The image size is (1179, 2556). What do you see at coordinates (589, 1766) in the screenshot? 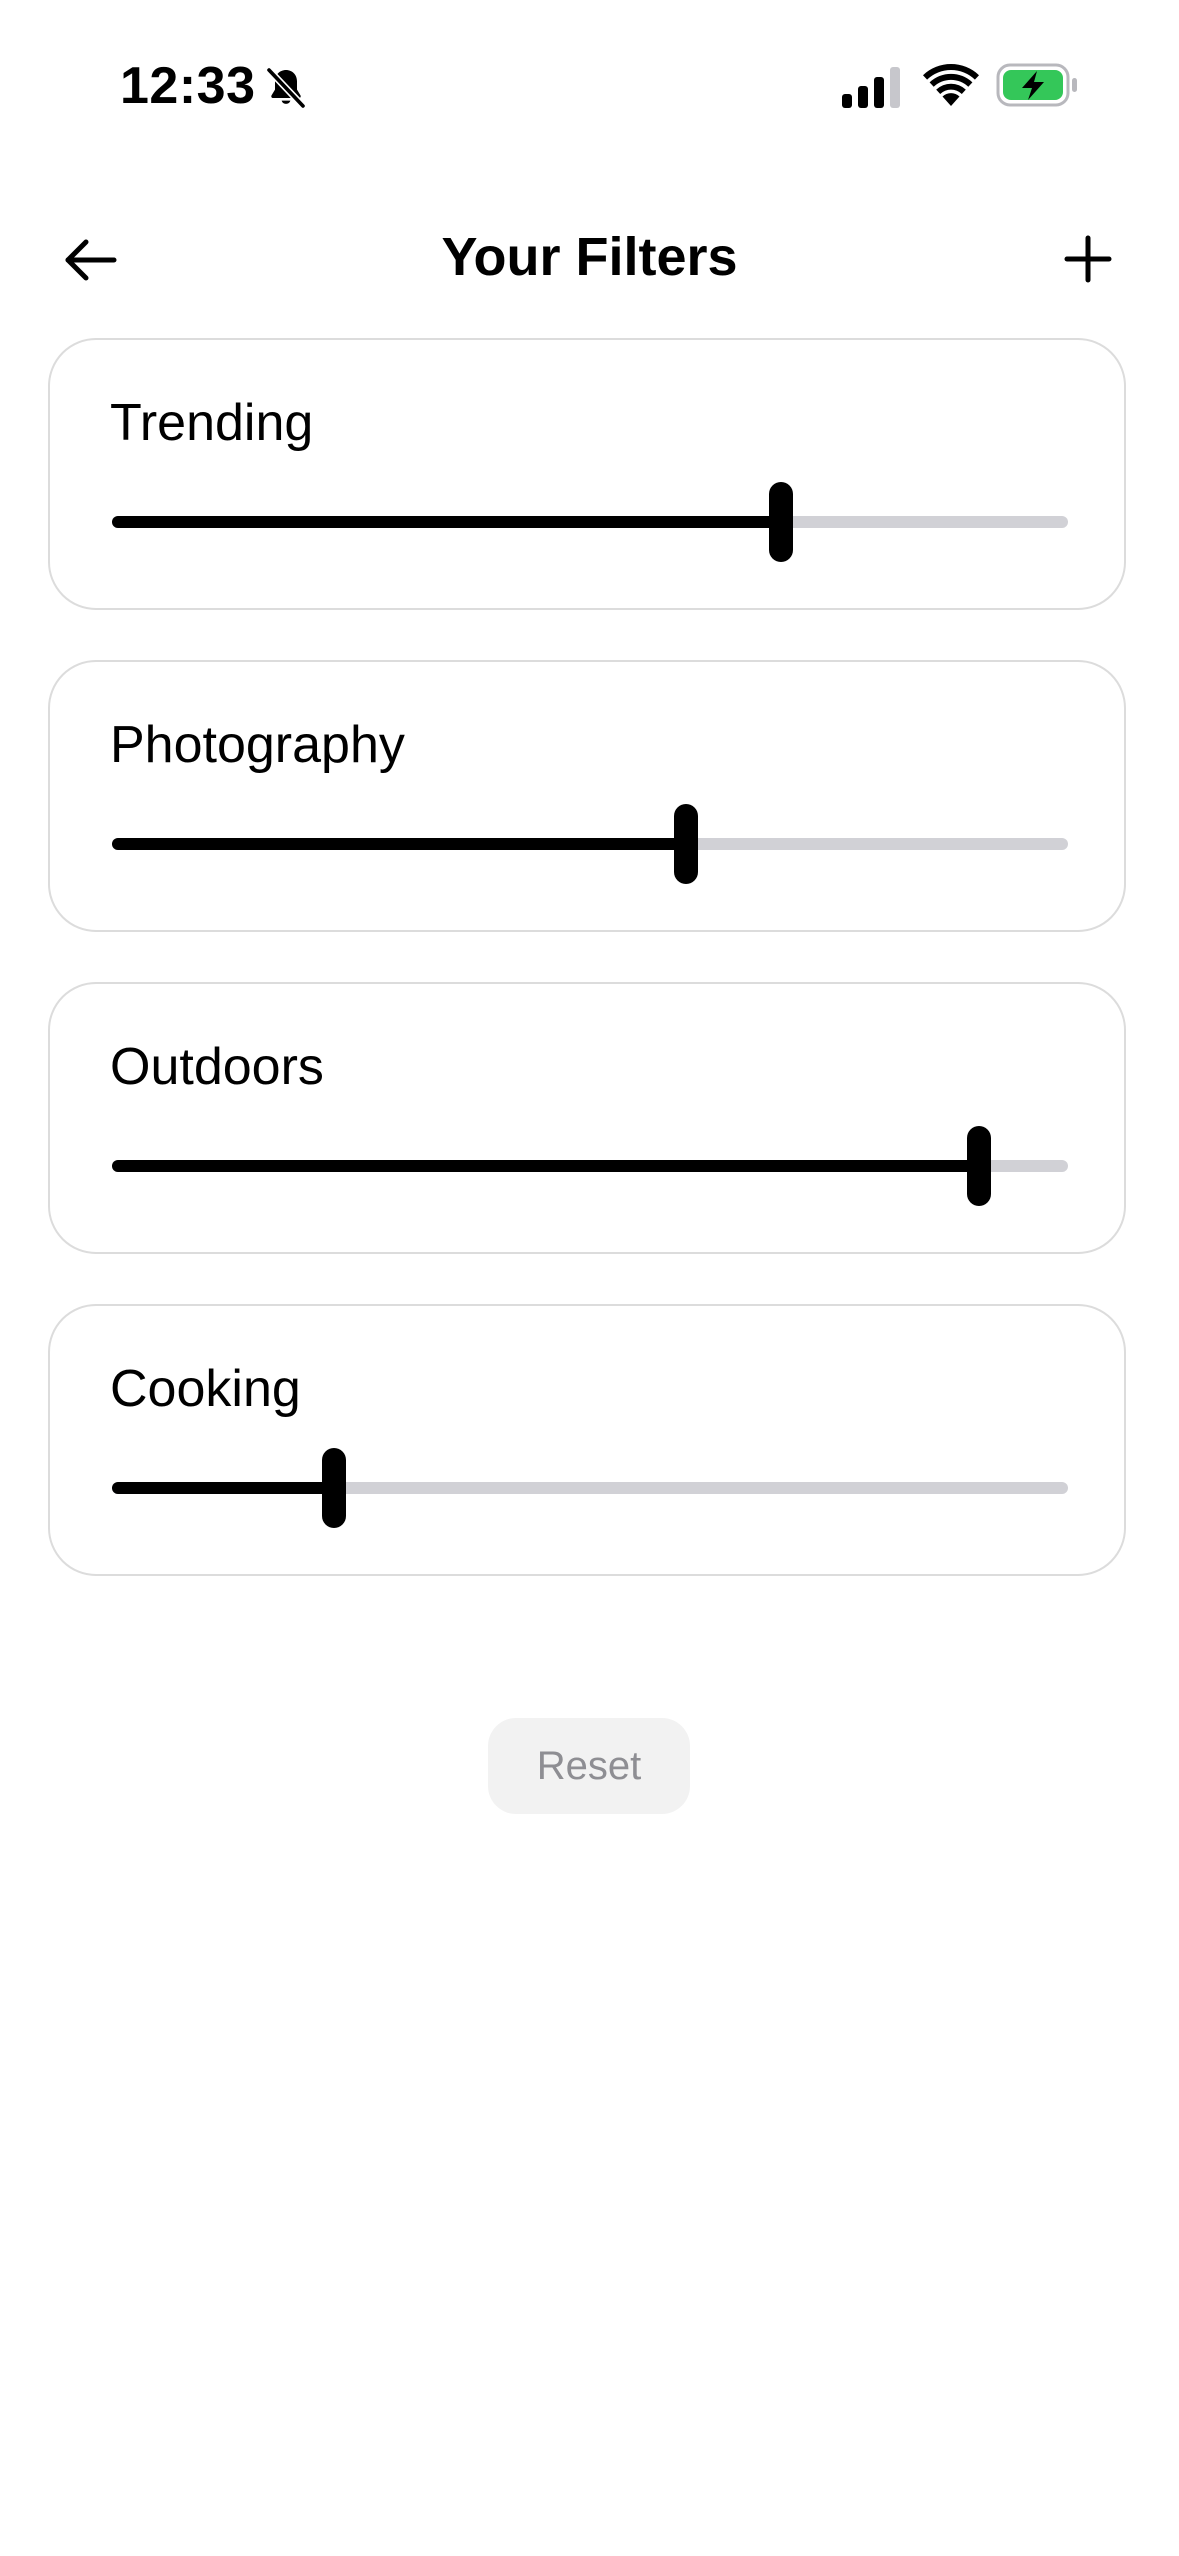
I see `reset-button: Reset` at bounding box center [589, 1766].